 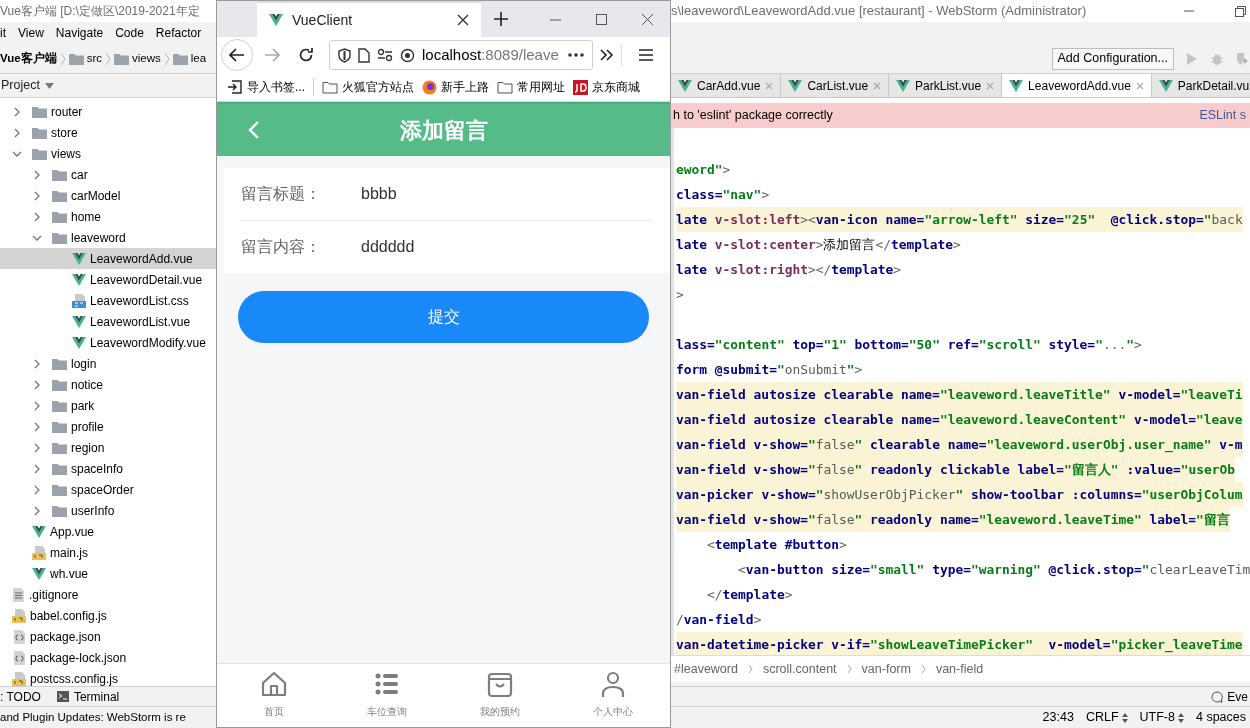 What do you see at coordinates (198, 58) in the screenshot?
I see `breadcrumb: lea` at bounding box center [198, 58].